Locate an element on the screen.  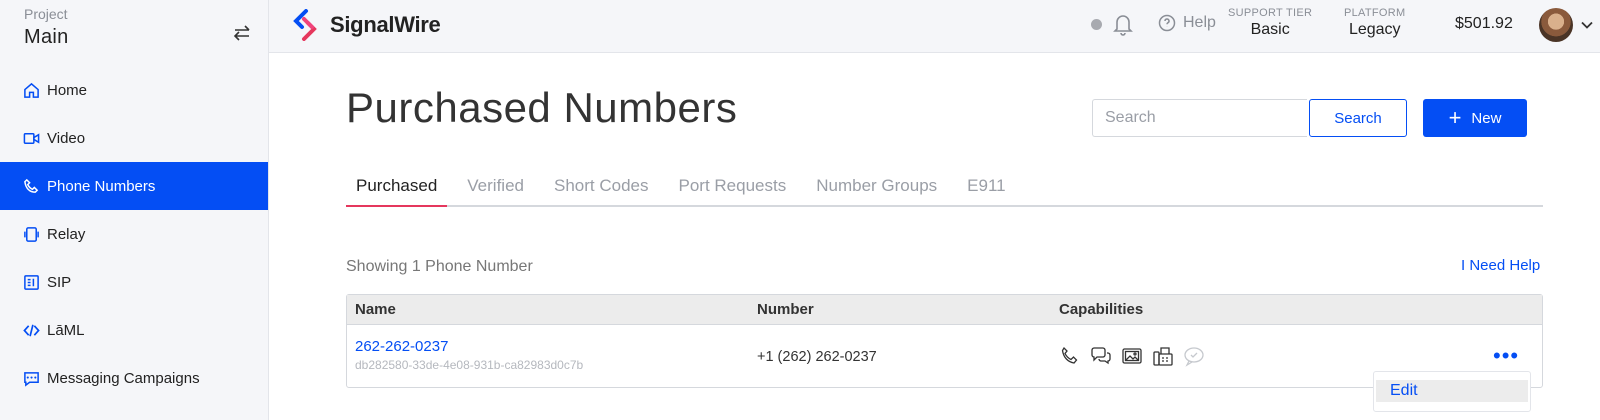
chat-icon is located at coordinates (1194, 356).